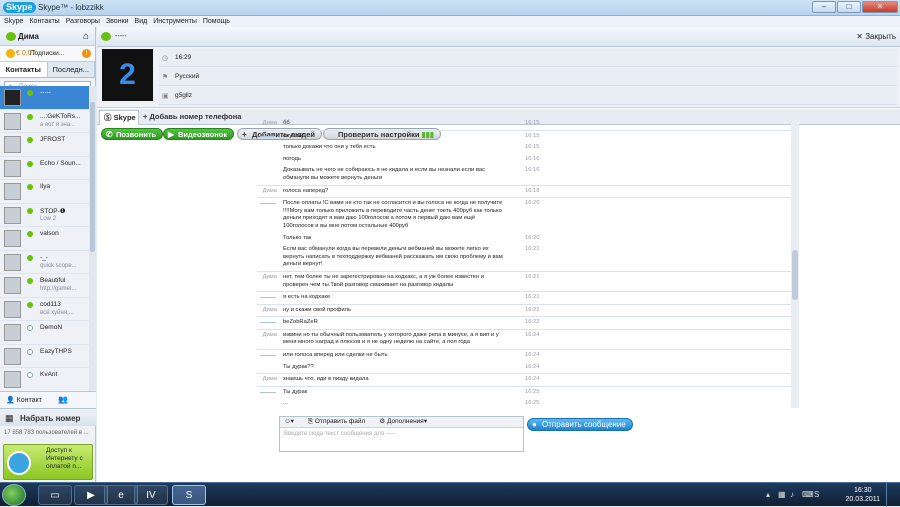  I want to click on compose-toolbar: ☺▾ ⎘ Отправить файл ⚙ Дополнения▾, so click(401, 422).